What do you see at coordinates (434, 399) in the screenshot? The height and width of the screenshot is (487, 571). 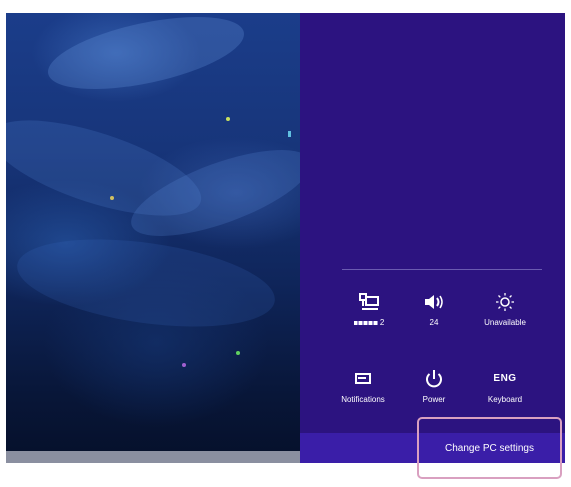 I see `power-label: Power` at bounding box center [434, 399].